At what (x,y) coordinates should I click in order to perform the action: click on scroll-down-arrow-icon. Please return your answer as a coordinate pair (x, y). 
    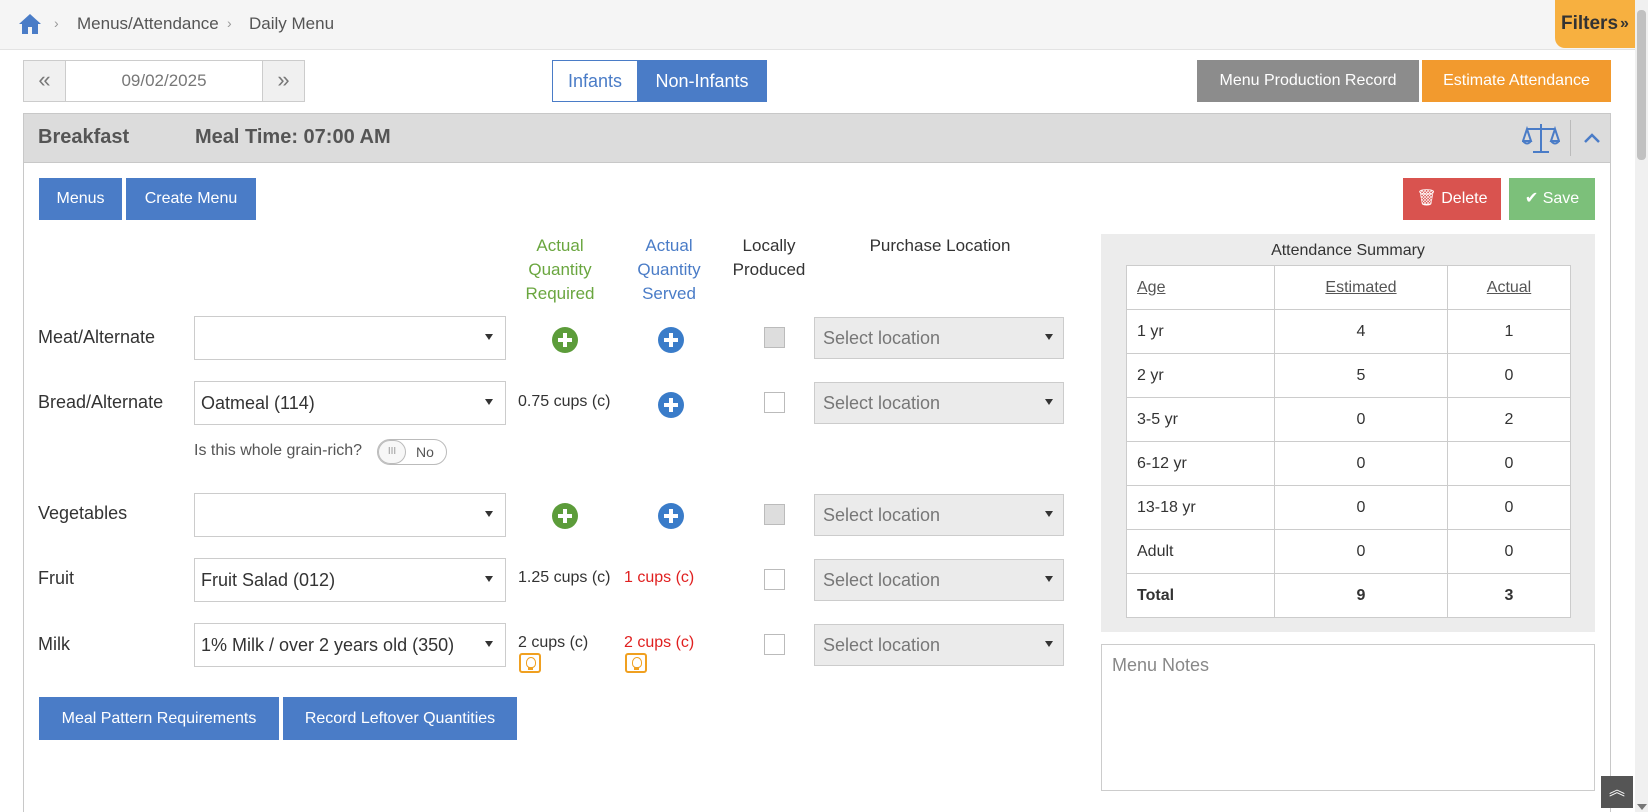
    Looking at the image, I should click on (1642, 807).